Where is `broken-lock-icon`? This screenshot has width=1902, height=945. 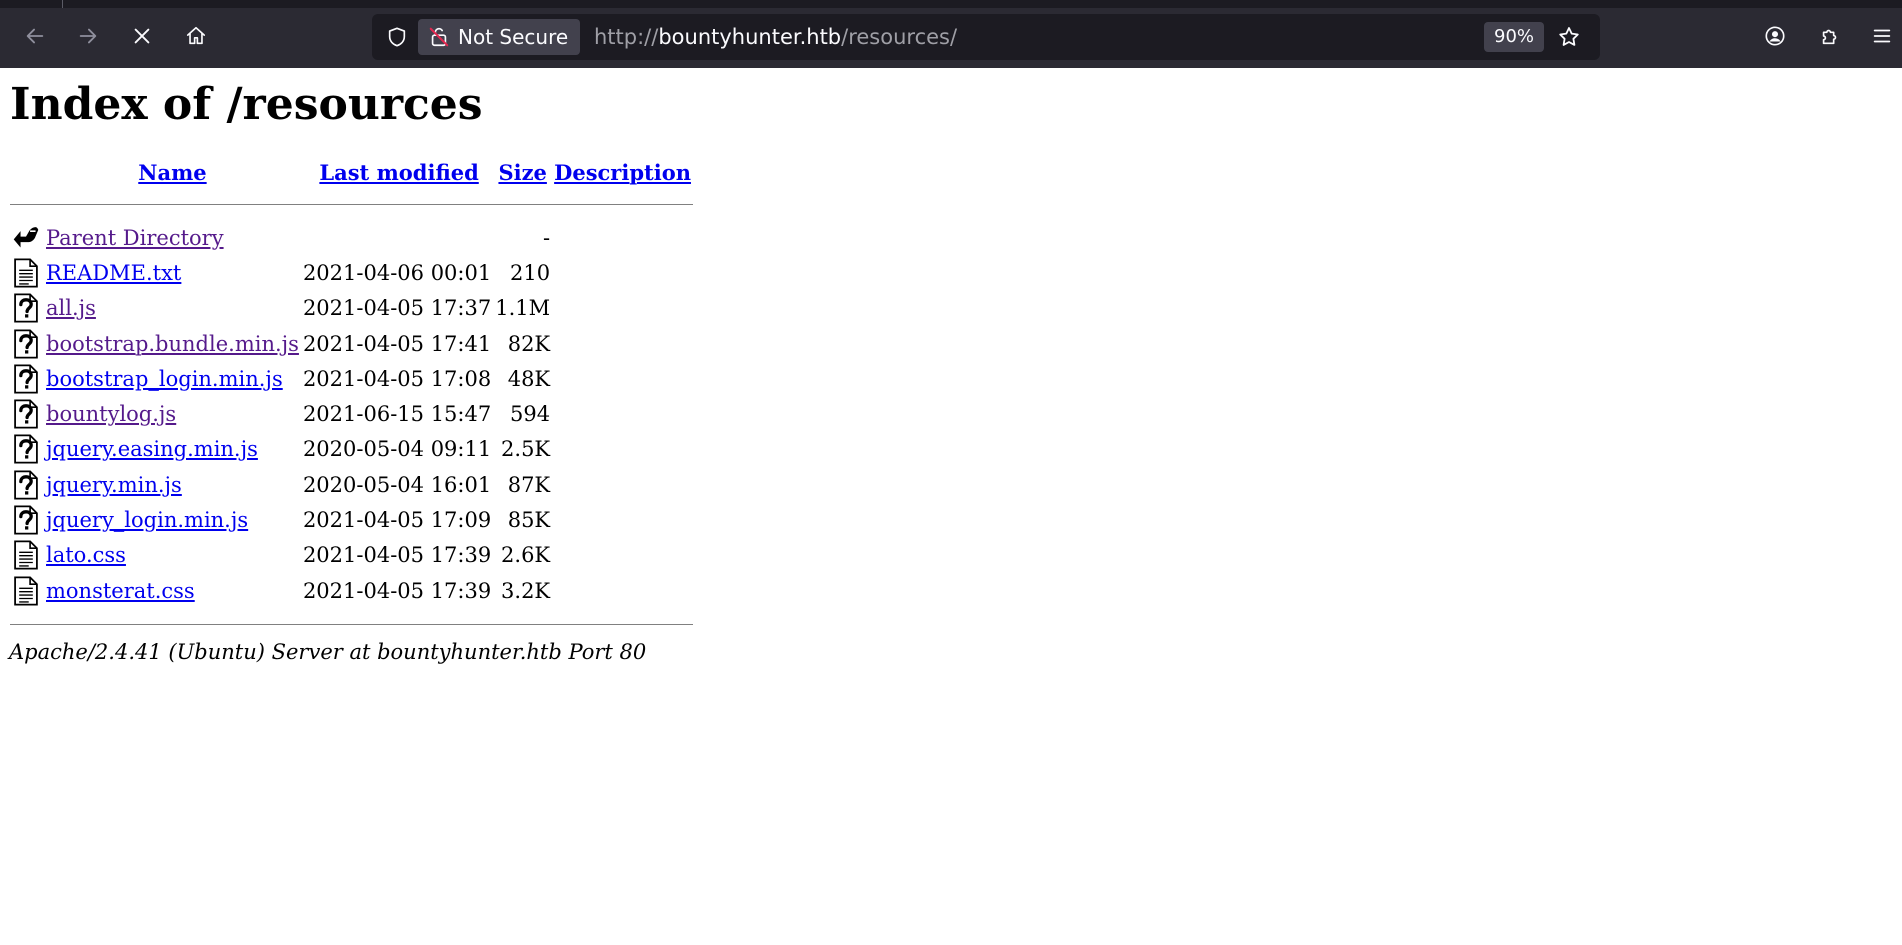
broken-lock-icon is located at coordinates (439, 37).